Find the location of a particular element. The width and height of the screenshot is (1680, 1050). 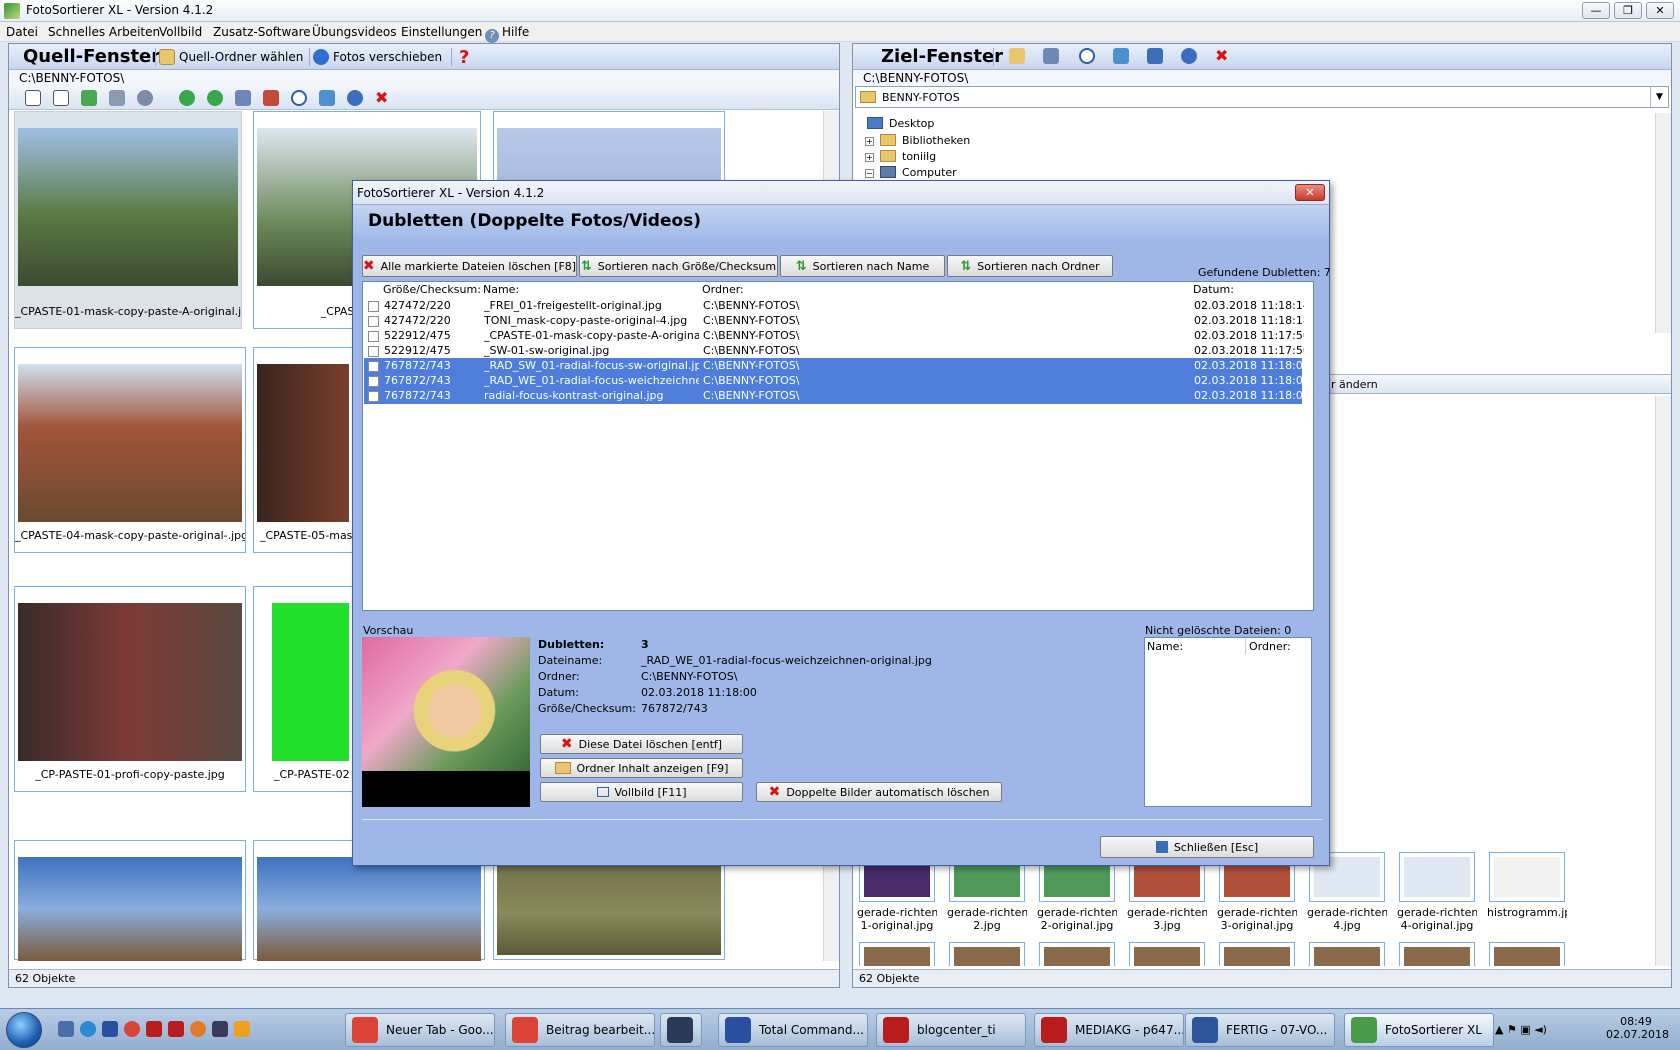

pumpkin-icon is located at coordinates (198, 1029).